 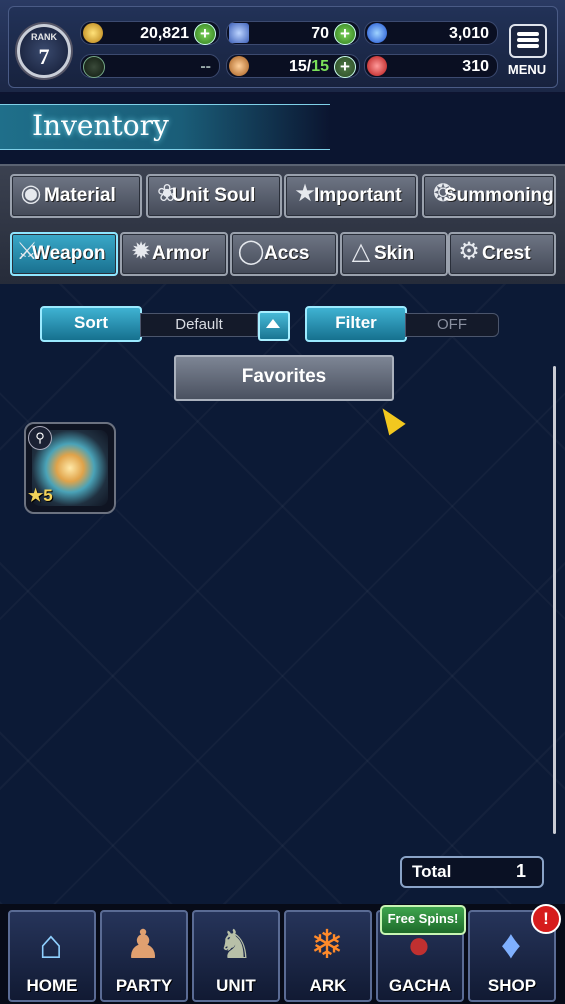 I want to click on sword-icon, so click(x=94, y=67).